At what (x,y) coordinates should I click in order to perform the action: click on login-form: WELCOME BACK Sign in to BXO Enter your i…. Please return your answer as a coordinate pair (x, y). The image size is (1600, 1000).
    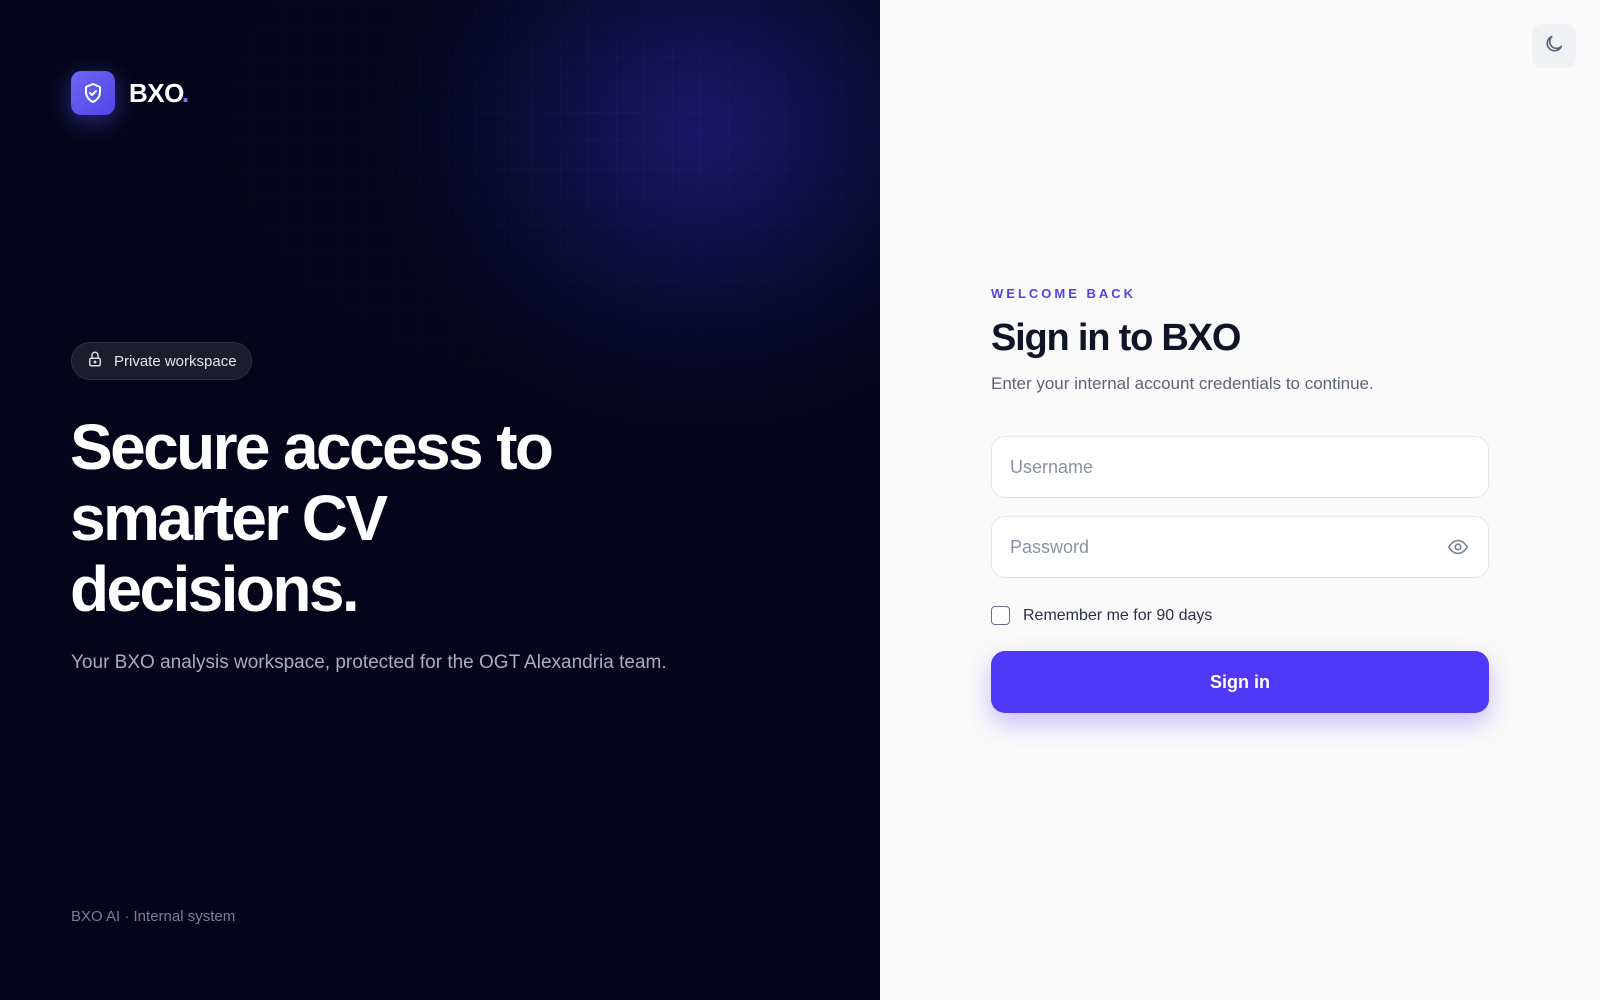
    Looking at the image, I should click on (1240, 499).